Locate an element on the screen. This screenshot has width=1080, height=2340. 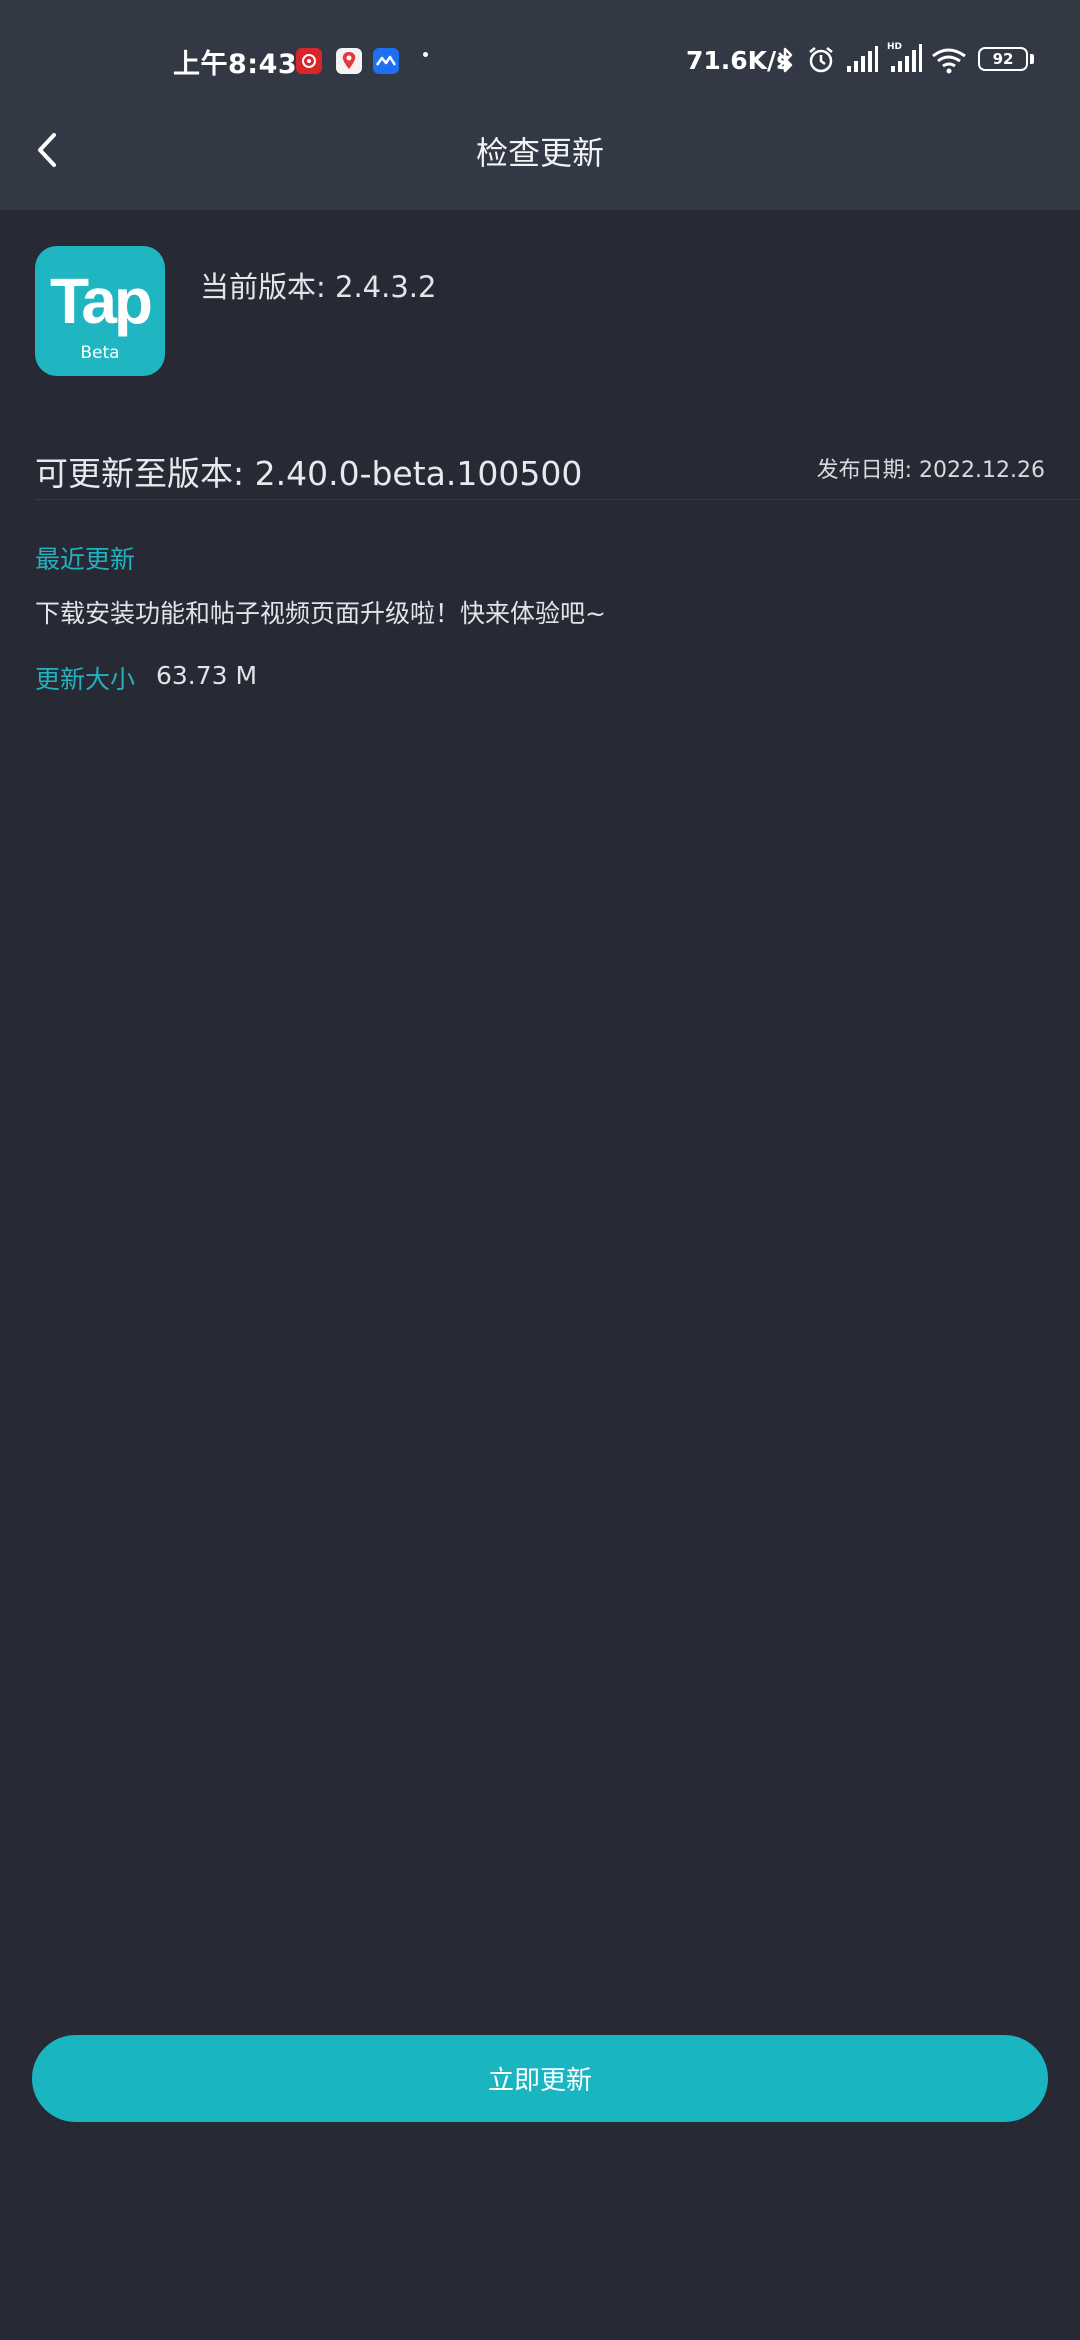
svg-text: HD is located at coordinates (894, 47).